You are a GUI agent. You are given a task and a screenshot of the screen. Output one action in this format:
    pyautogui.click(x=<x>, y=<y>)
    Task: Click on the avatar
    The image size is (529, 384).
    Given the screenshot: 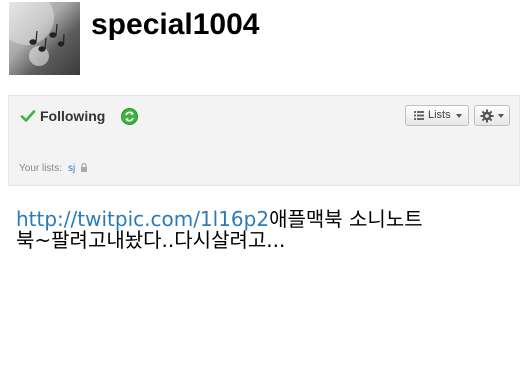 What is the action you would take?
    pyautogui.click(x=44, y=38)
    